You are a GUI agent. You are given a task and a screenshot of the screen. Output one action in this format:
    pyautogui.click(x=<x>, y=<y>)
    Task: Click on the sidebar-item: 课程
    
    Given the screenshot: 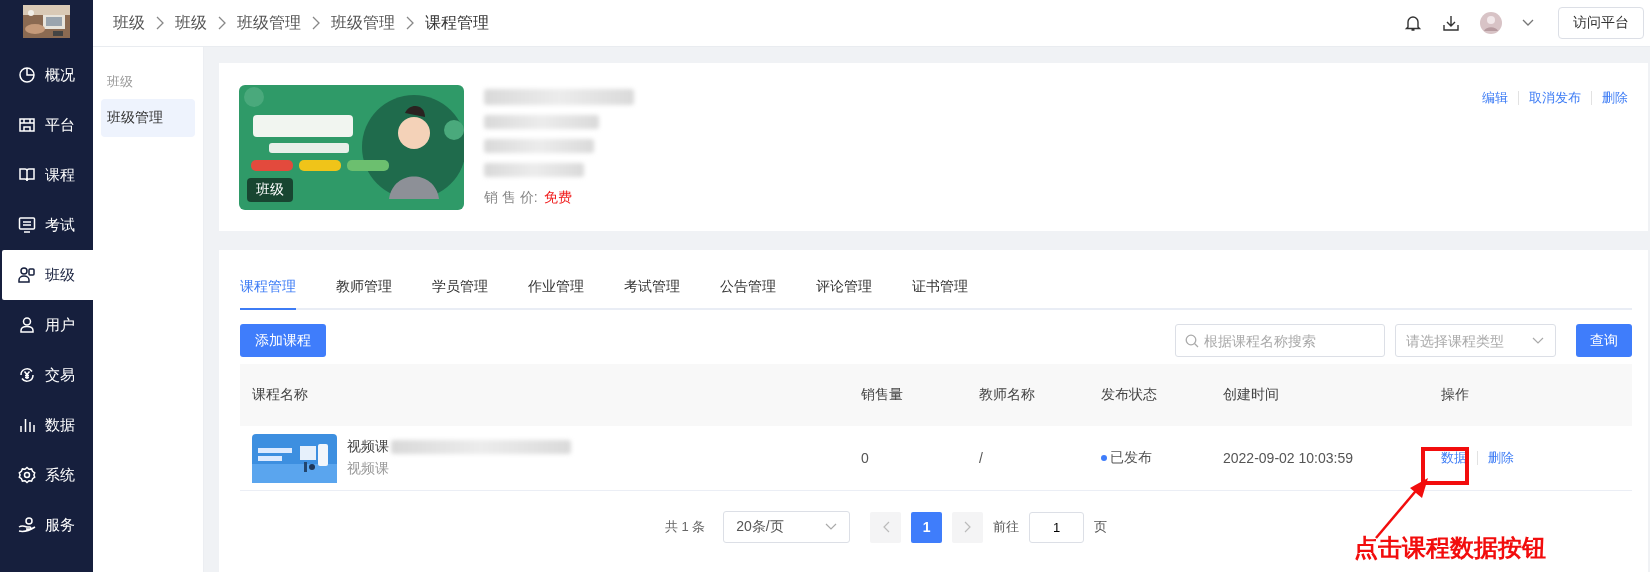 What is the action you would take?
    pyautogui.click(x=47, y=175)
    